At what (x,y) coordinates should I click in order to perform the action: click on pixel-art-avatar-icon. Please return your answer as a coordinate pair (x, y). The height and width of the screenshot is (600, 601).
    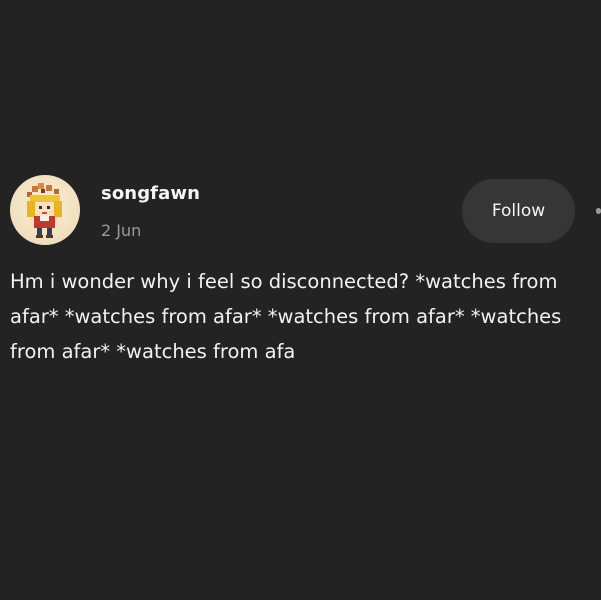
    Looking at the image, I should click on (44, 210).